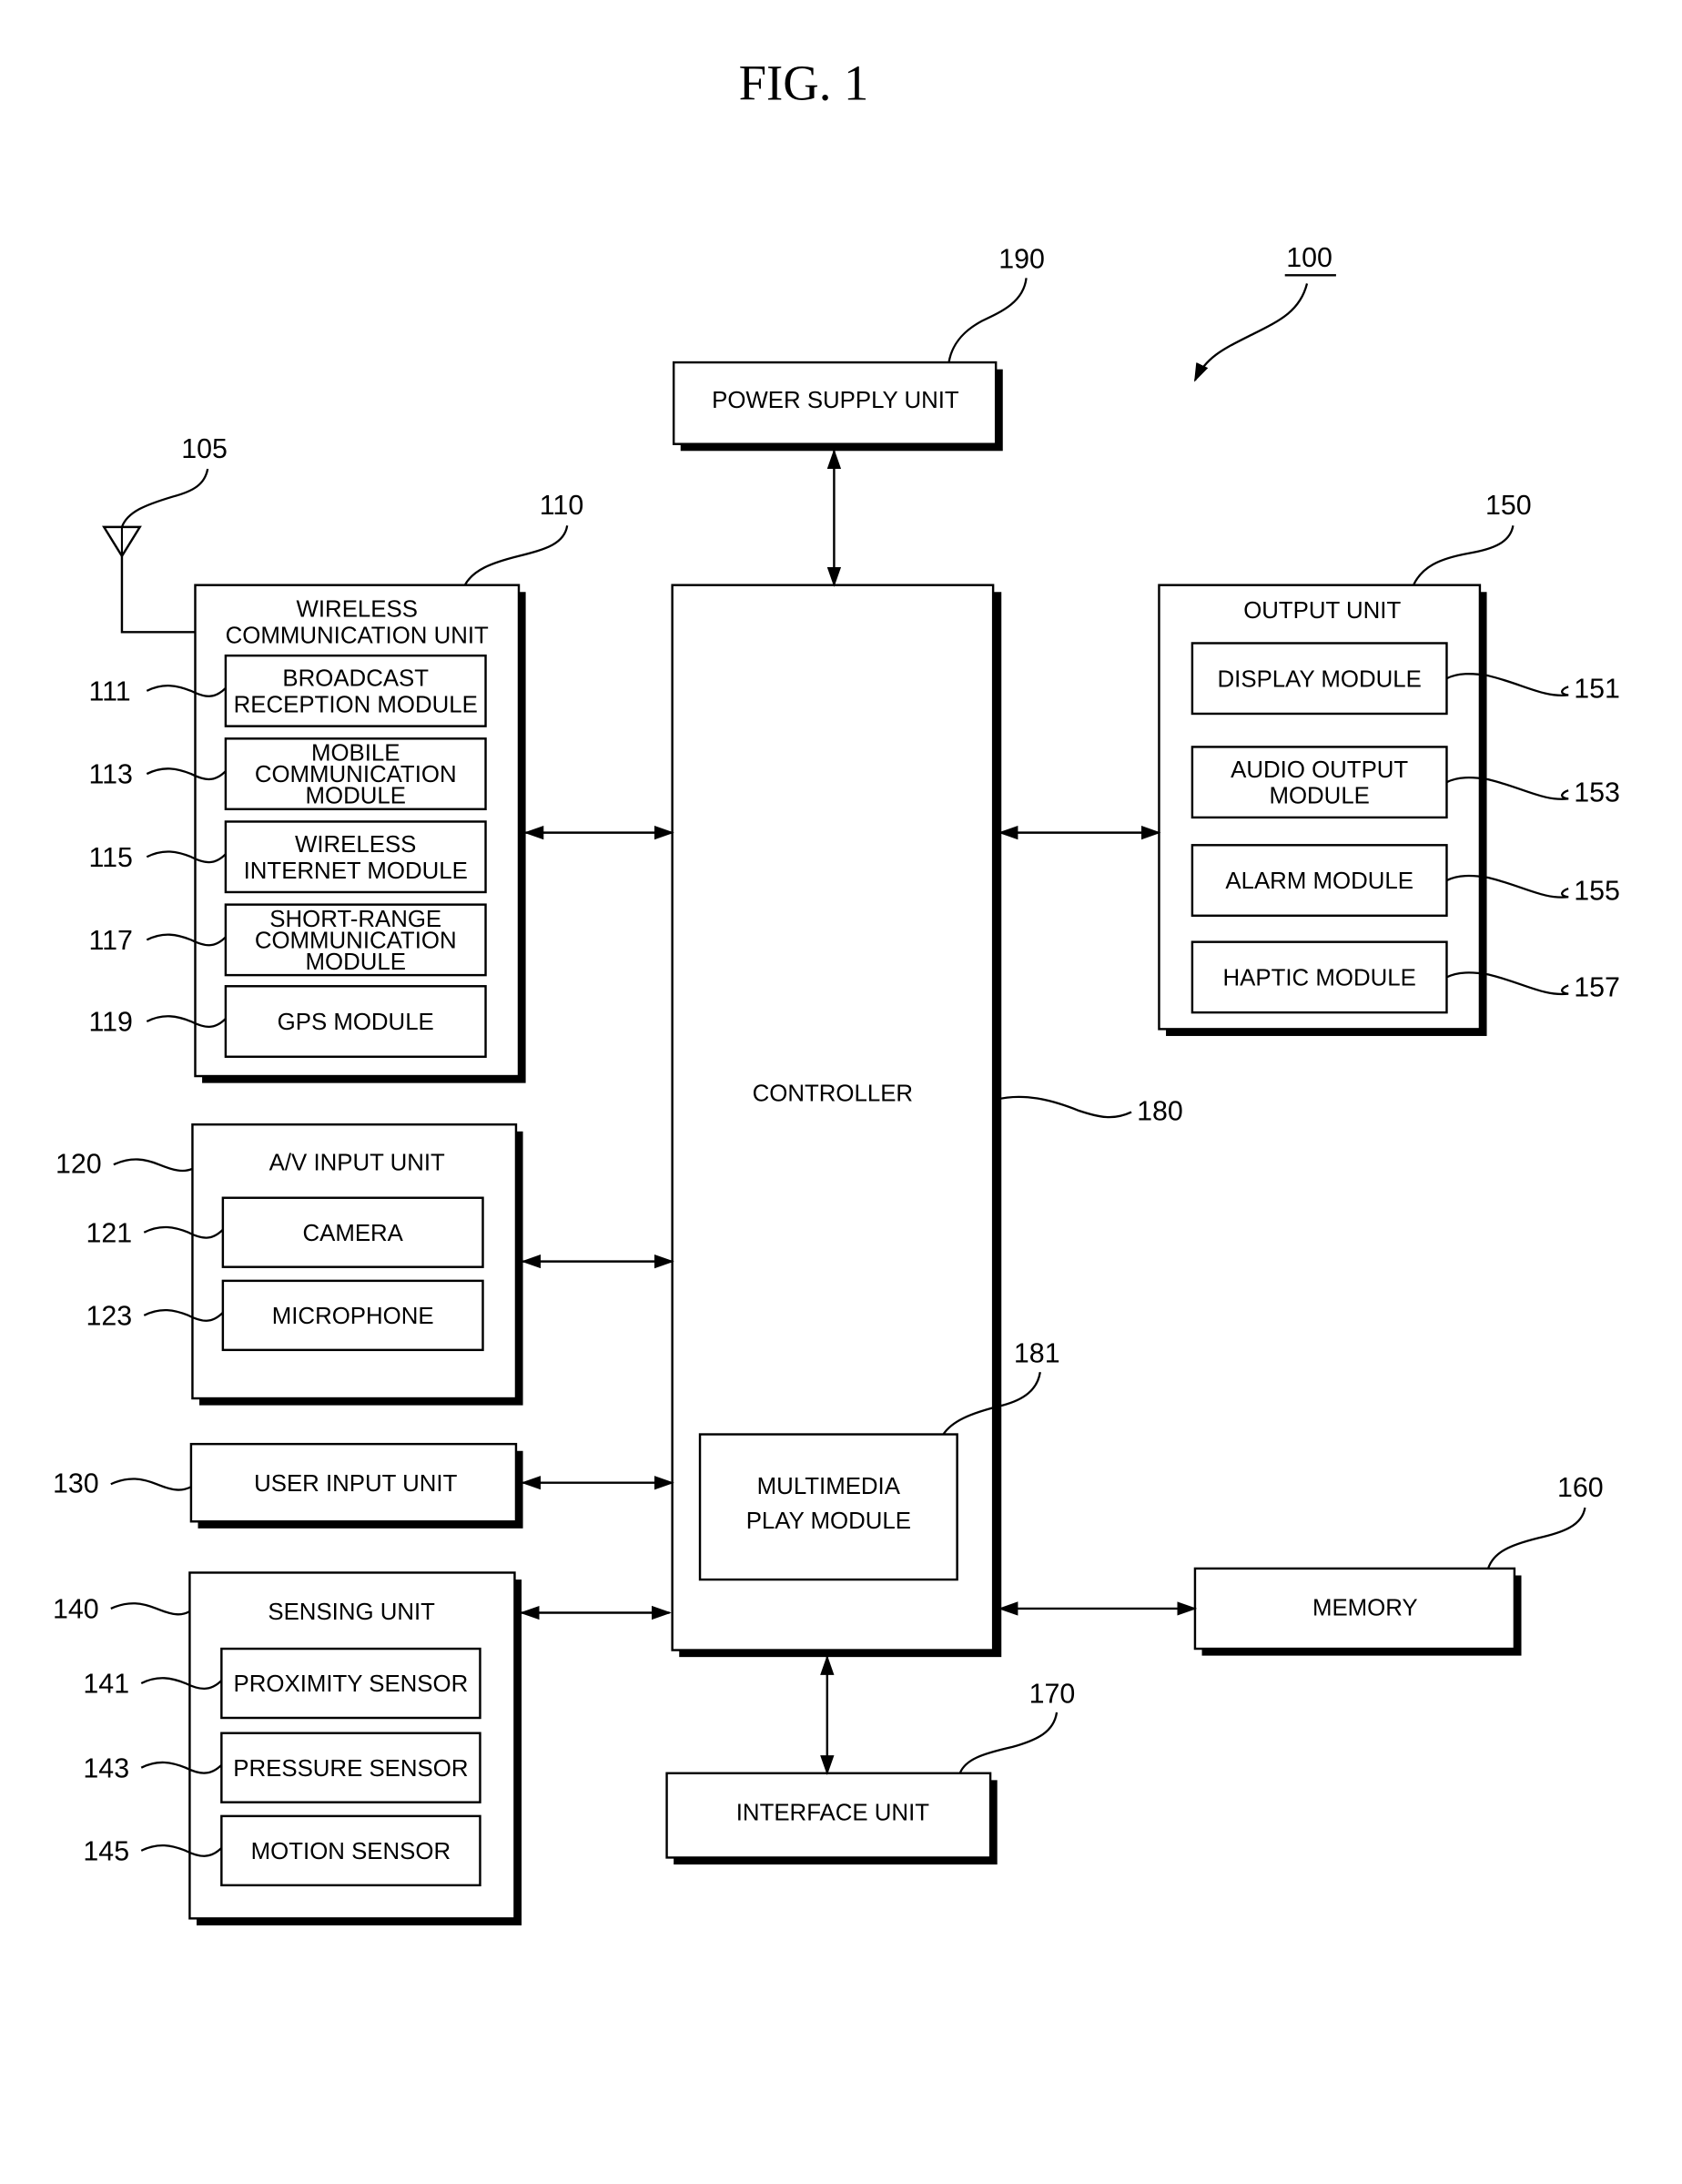 Image resolution: width=1682 pixels, height=2184 pixels. What do you see at coordinates (109, 1233) in the screenshot?
I see `av-module-ref: 121` at bounding box center [109, 1233].